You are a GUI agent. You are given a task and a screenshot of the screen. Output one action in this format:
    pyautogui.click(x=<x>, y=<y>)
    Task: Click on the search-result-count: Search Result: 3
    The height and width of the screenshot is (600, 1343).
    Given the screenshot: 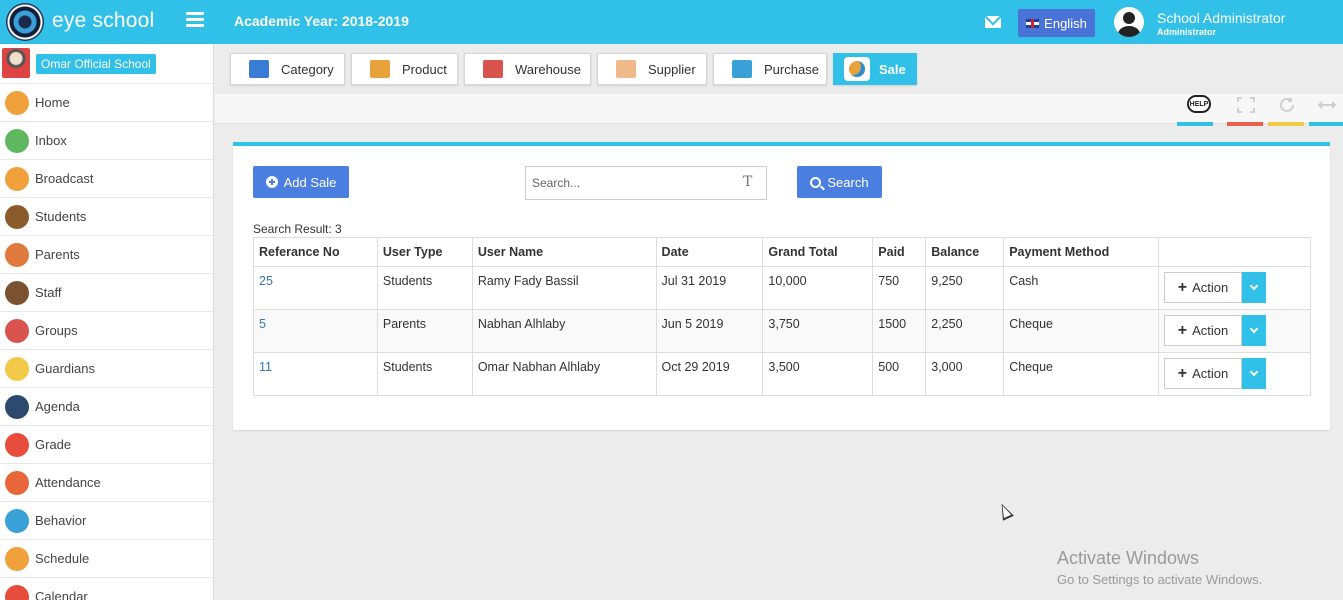 What is the action you would take?
    pyautogui.click(x=297, y=229)
    